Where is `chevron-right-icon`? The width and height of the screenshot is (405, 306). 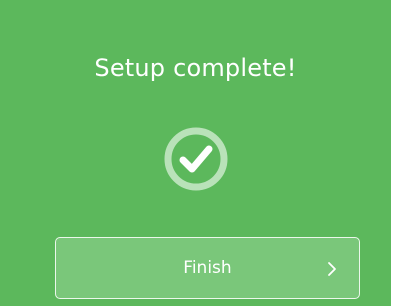
chevron-right-icon is located at coordinates (332, 269).